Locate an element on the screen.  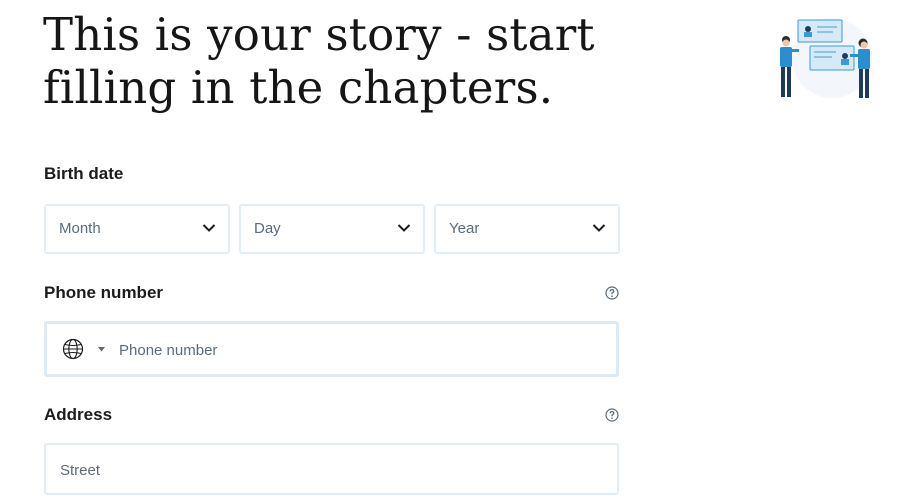
street-field is located at coordinates (331, 469).